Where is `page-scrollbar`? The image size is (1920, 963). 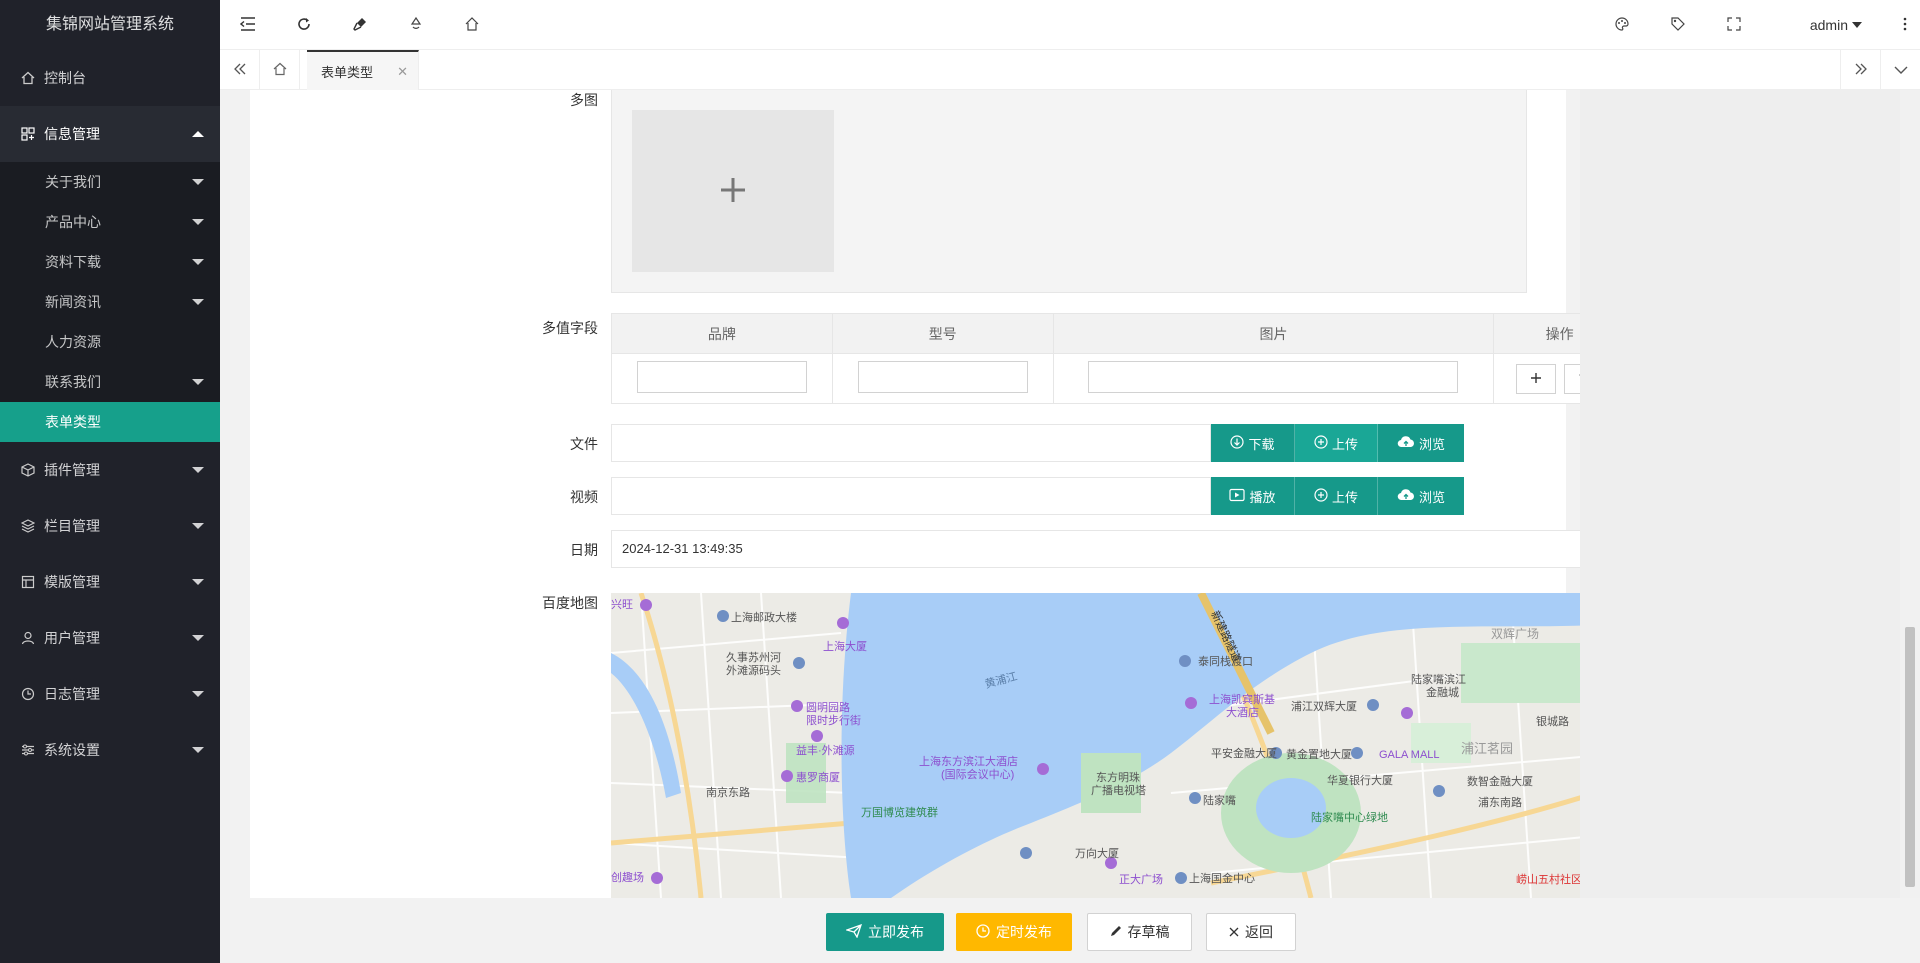
page-scrollbar is located at coordinates (1910, 526).